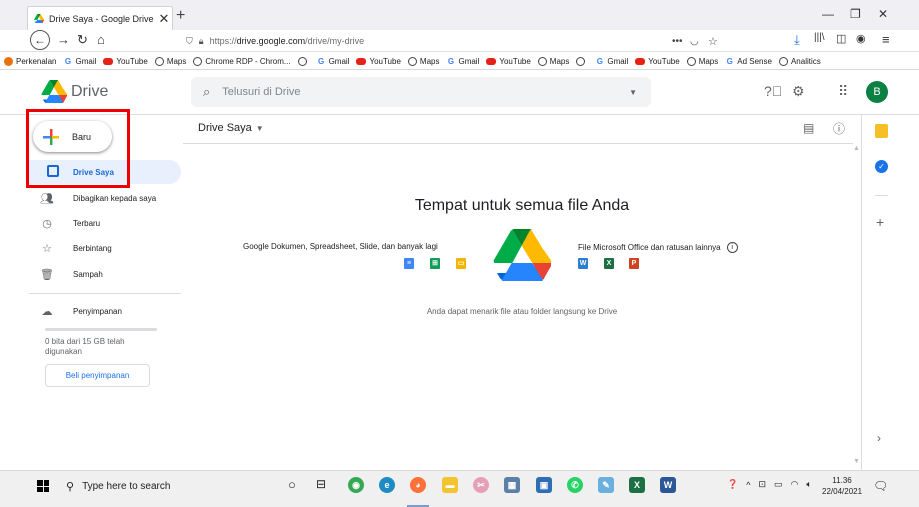 The width and height of the screenshot is (919, 507). What do you see at coordinates (43, 486) in the screenshot?
I see `windows-start-icon` at bounding box center [43, 486].